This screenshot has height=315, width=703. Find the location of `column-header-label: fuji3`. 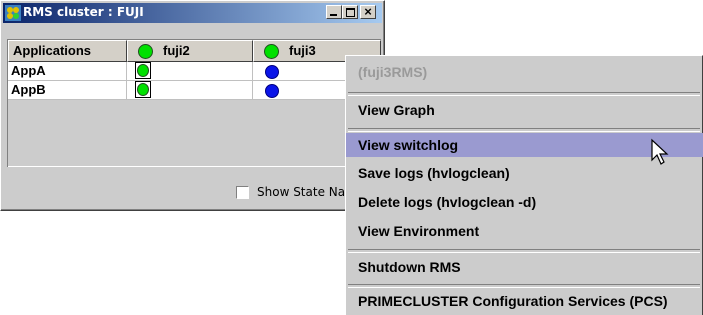

column-header-label: fuji3 is located at coordinates (302, 50).